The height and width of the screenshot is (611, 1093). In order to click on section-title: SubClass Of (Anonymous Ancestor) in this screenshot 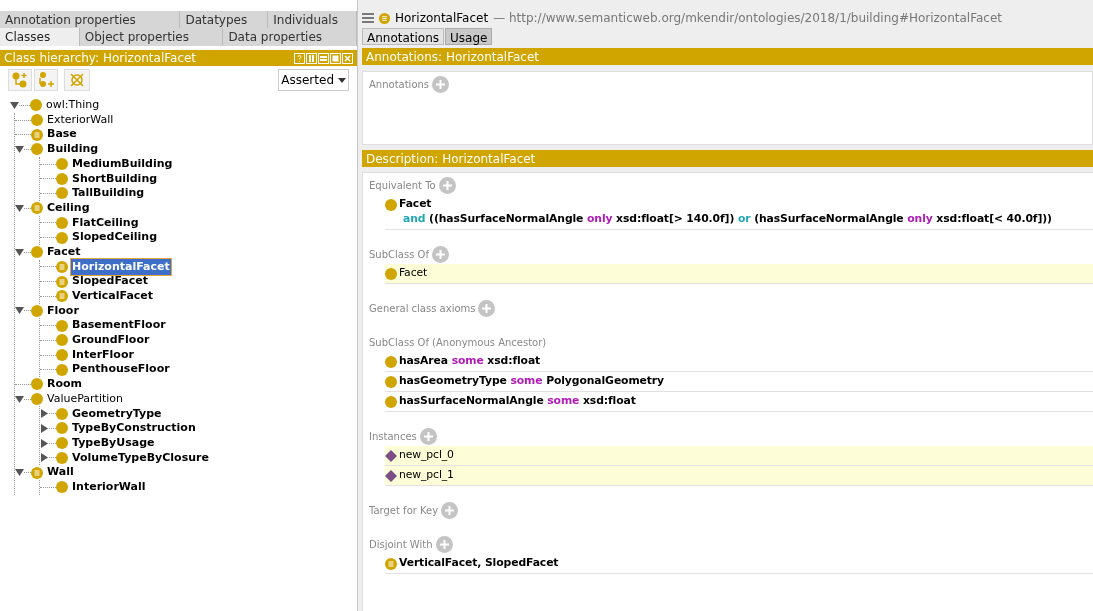, I will do `click(458, 342)`.